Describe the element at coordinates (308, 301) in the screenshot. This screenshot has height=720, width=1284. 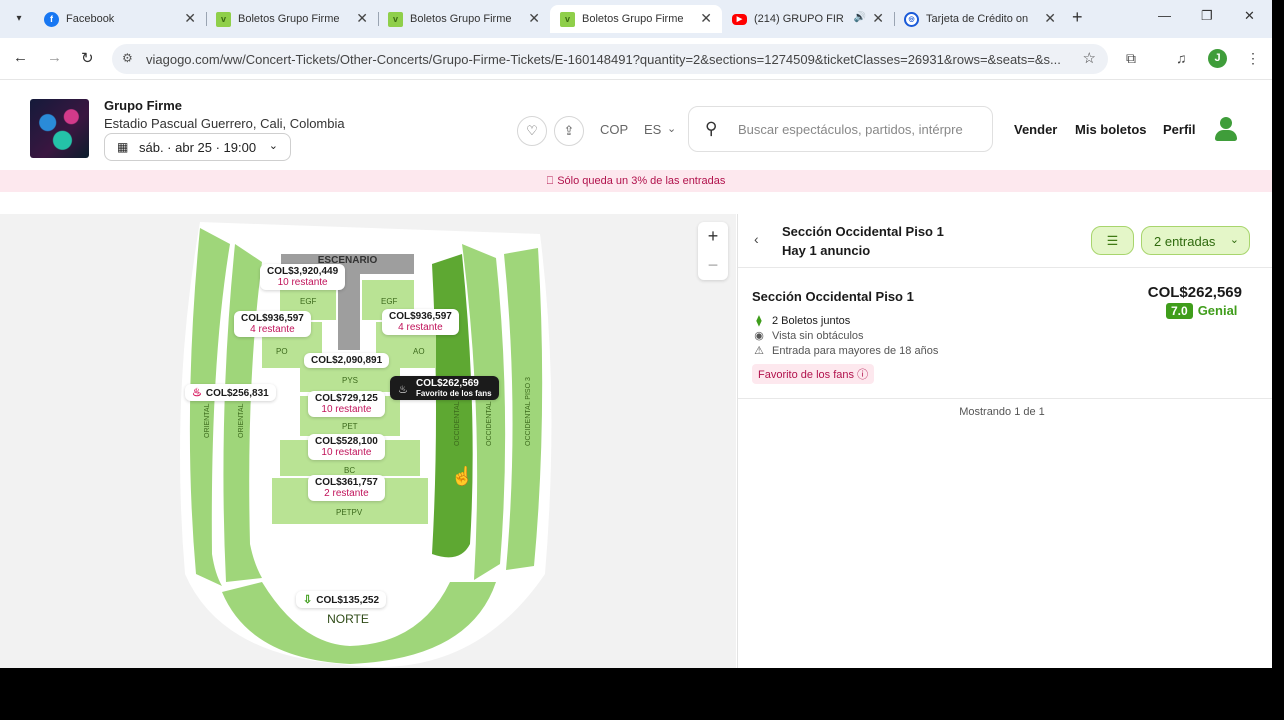
I see `section-label-egf-left: EGF` at that location.